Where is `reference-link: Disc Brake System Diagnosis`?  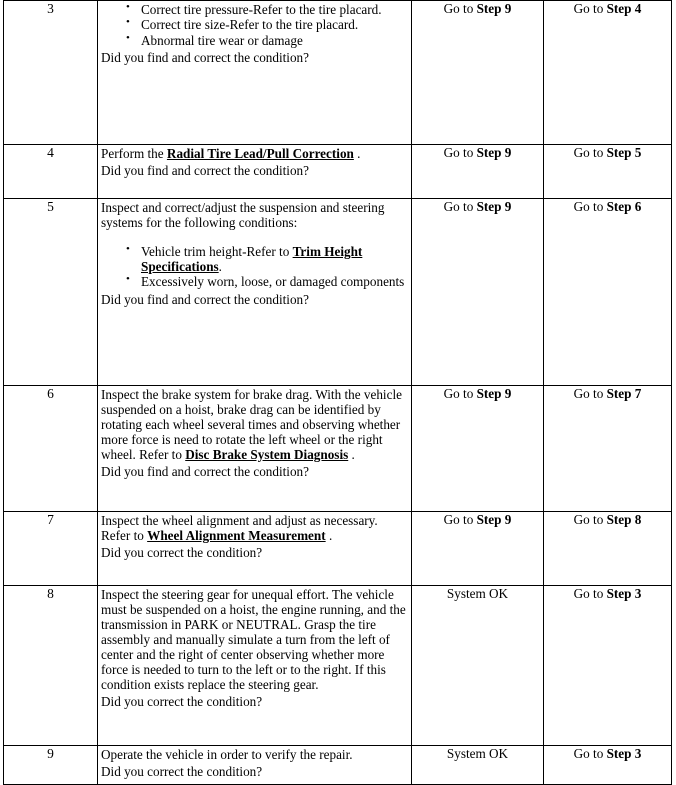 reference-link: Disc Brake System Diagnosis is located at coordinates (266, 454).